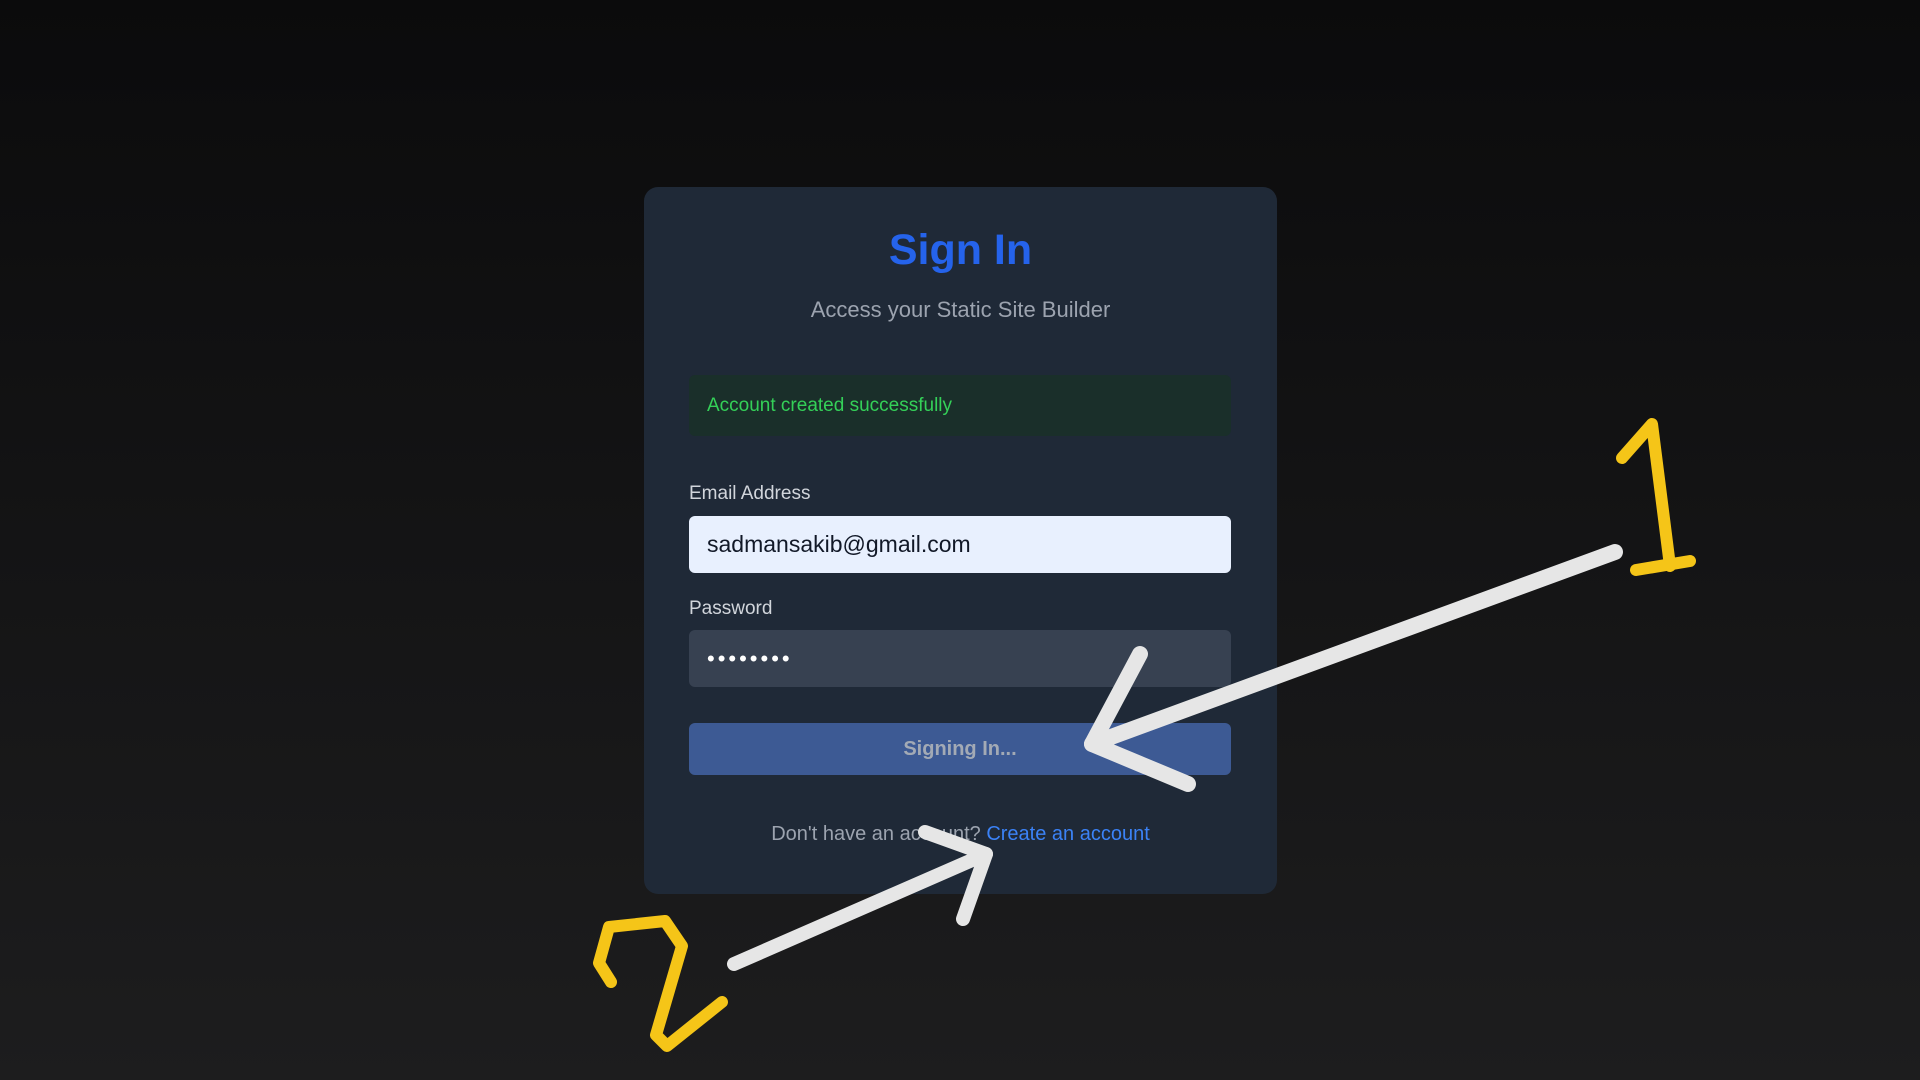  What do you see at coordinates (960, 658) in the screenshot?
I see `password-field` at bounding box center [960, 658].